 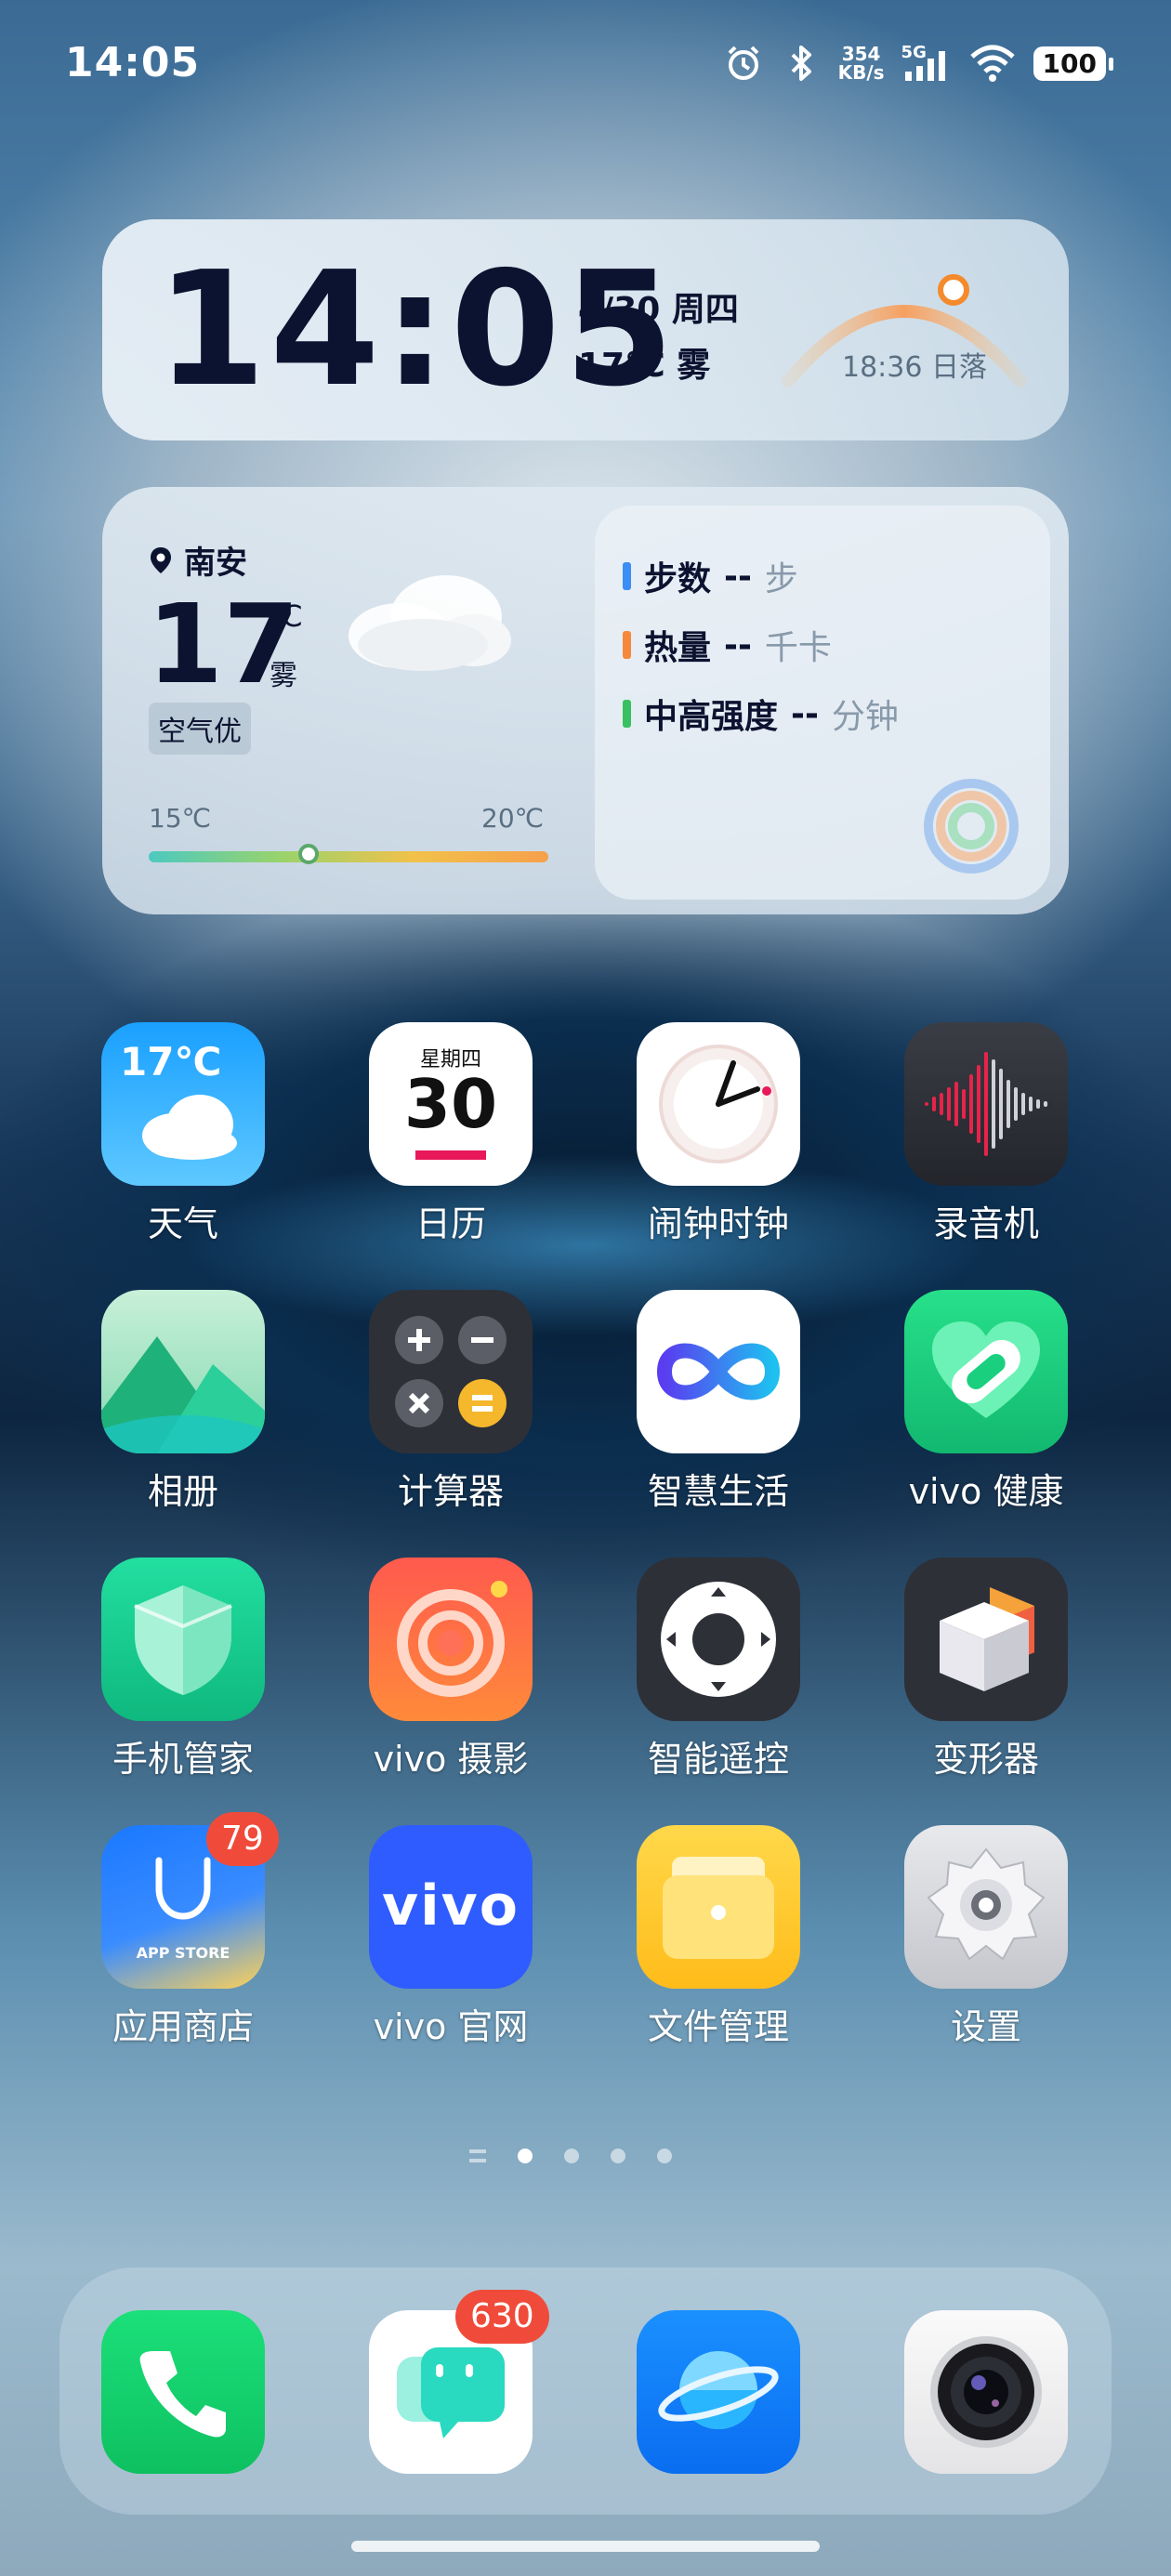 What do you see at coordinates (430, 623) in the screenshot?
I see `cloud-icon` at bounding box center [430, 623].